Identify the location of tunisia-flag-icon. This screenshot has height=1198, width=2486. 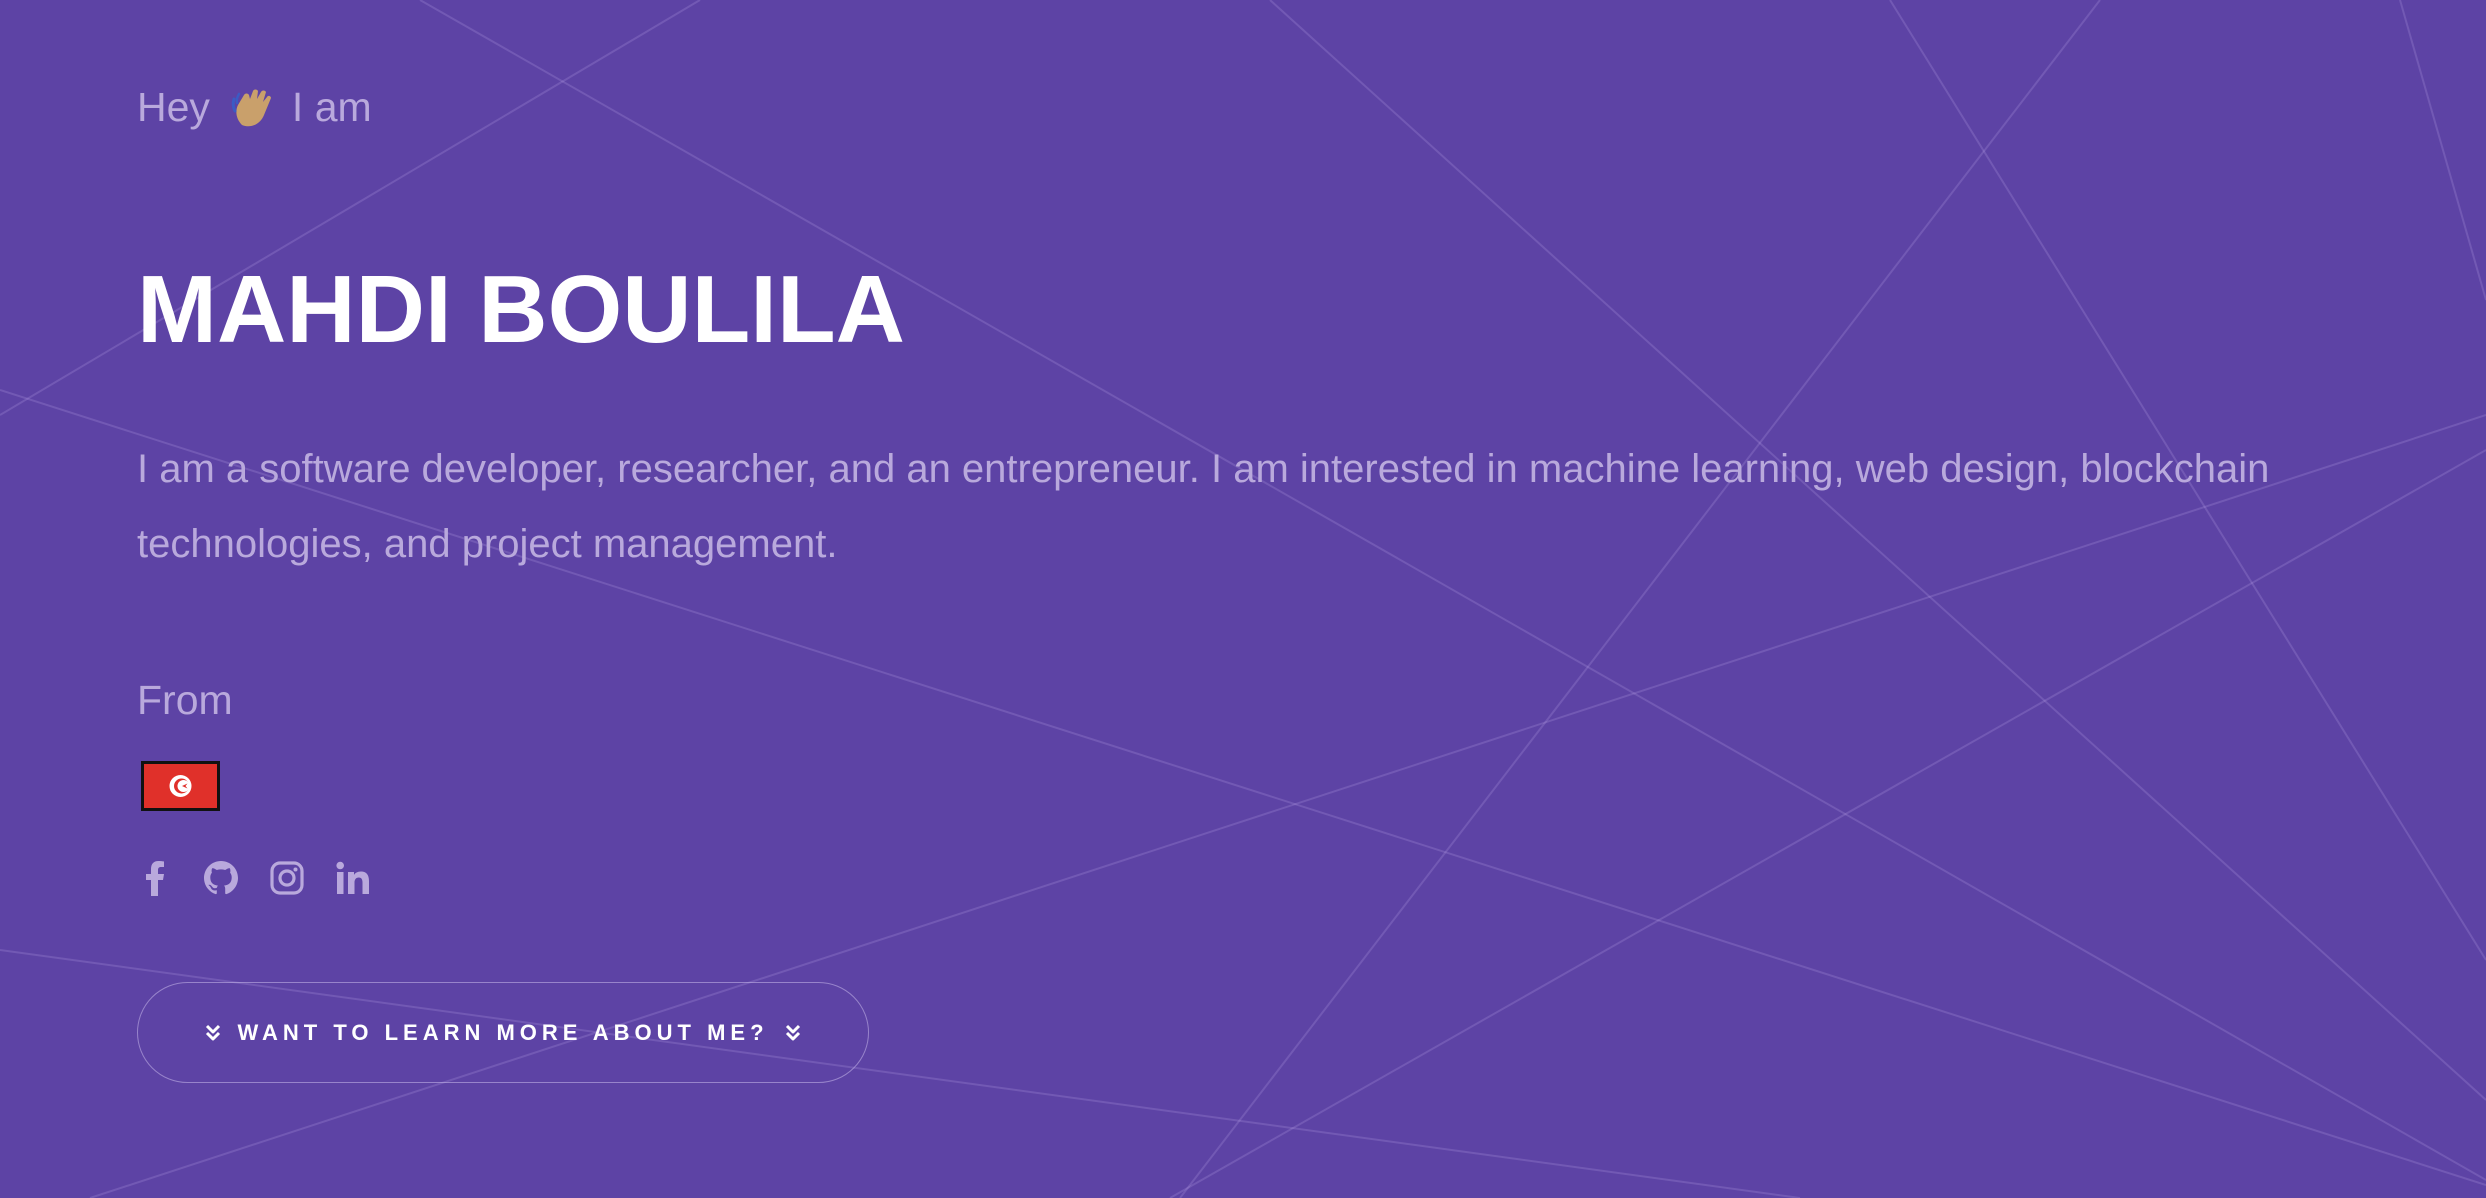
(180, 786).